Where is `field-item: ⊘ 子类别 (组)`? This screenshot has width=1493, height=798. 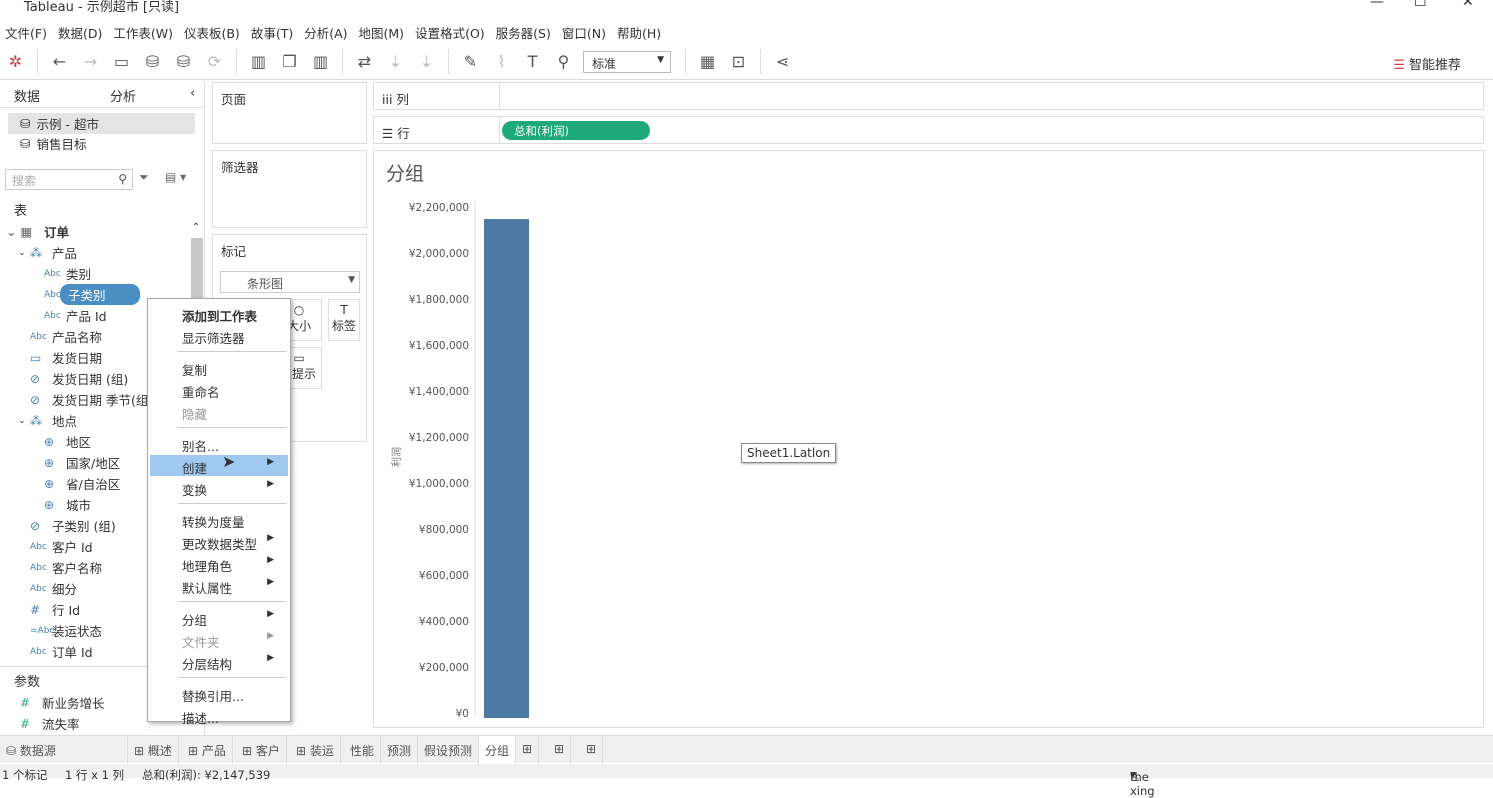 field-item: ⊘ 子类别 (组) is located at coordinates (73, 525).